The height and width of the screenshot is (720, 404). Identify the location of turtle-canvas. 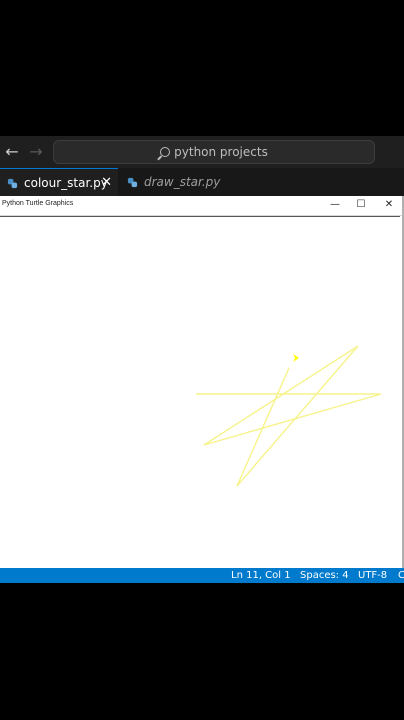
(289, 416).